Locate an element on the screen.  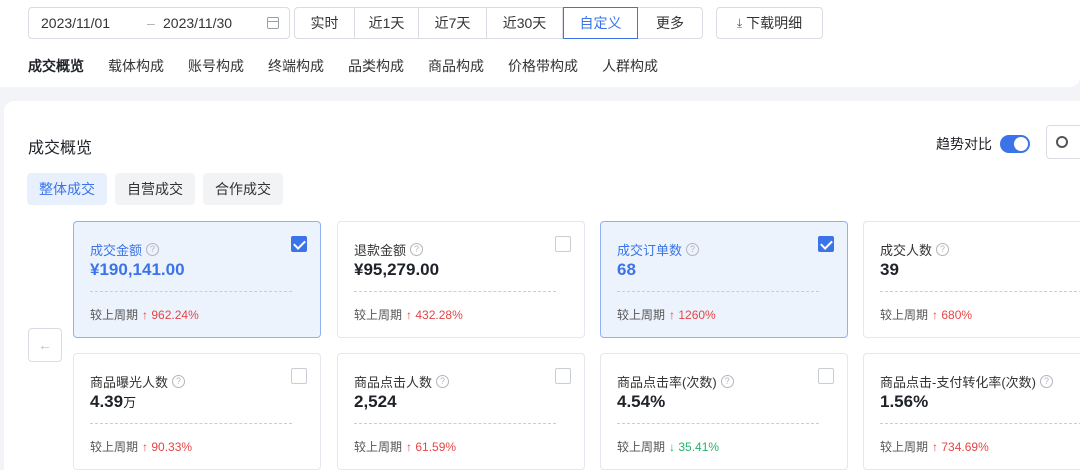
time-option-1day: 近1天 is located at coordinates (387, 23).